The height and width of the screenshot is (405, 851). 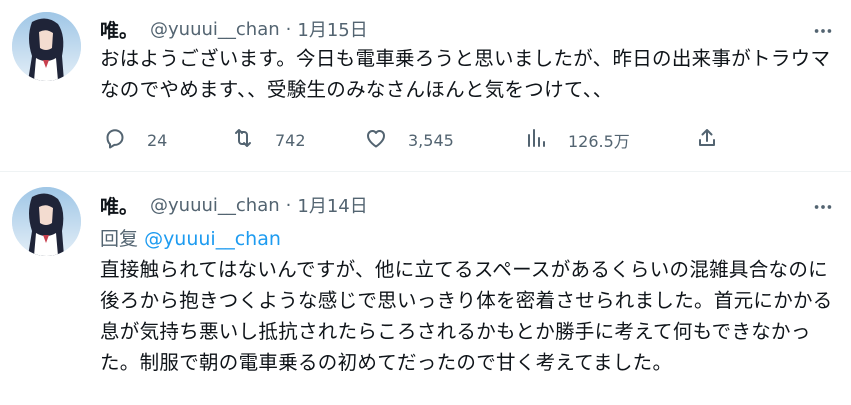 I want to click on reply-icon, so click(x=115, y=140).